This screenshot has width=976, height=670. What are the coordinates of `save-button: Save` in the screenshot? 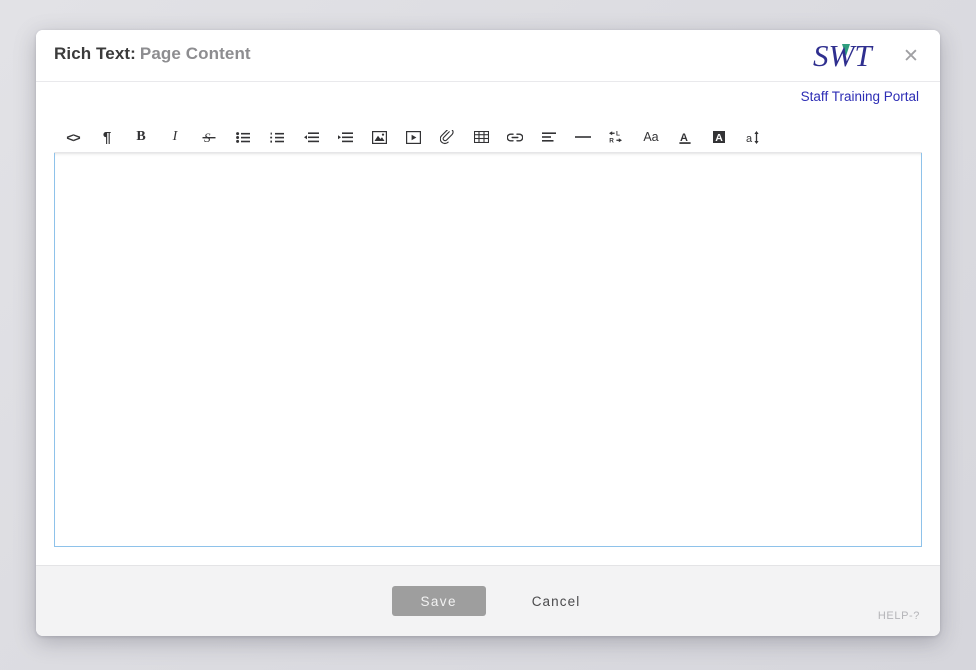 It's located at (438, 601).